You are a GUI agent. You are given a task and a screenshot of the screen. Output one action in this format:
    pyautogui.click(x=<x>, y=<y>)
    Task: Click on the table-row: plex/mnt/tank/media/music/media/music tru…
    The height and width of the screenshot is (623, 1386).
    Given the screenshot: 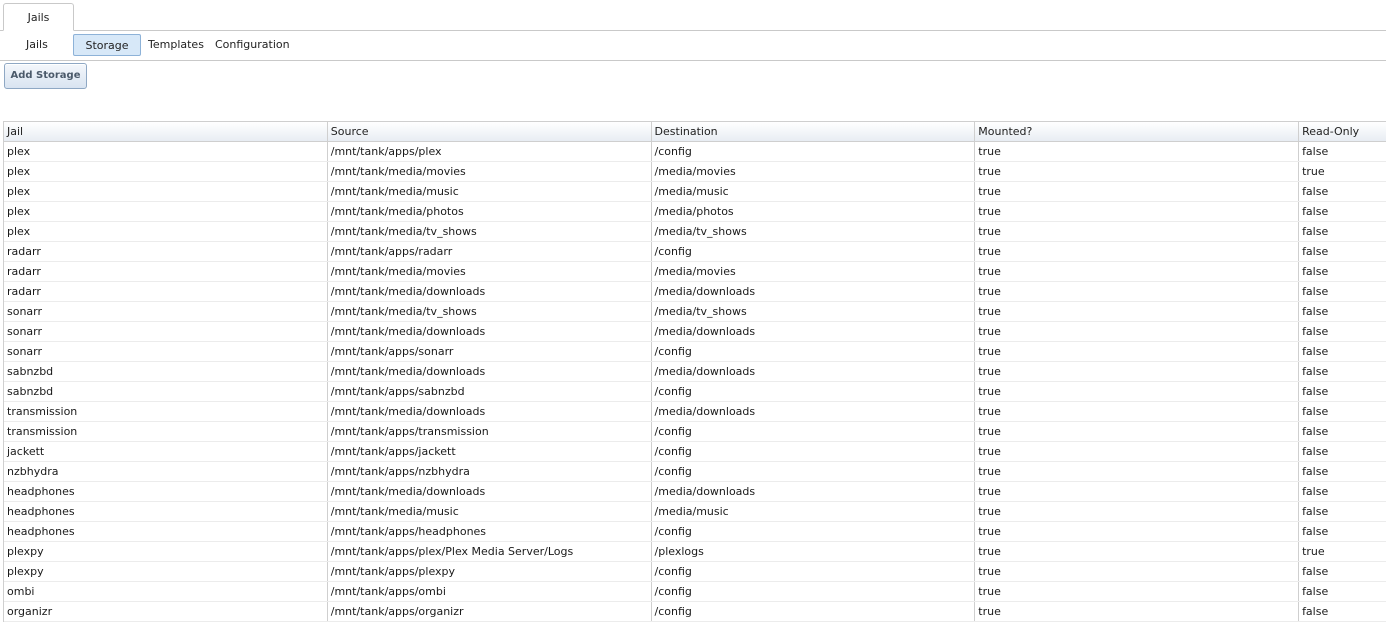 What is the action you would take?
    pyautogui.click(x=695, y=192)
    